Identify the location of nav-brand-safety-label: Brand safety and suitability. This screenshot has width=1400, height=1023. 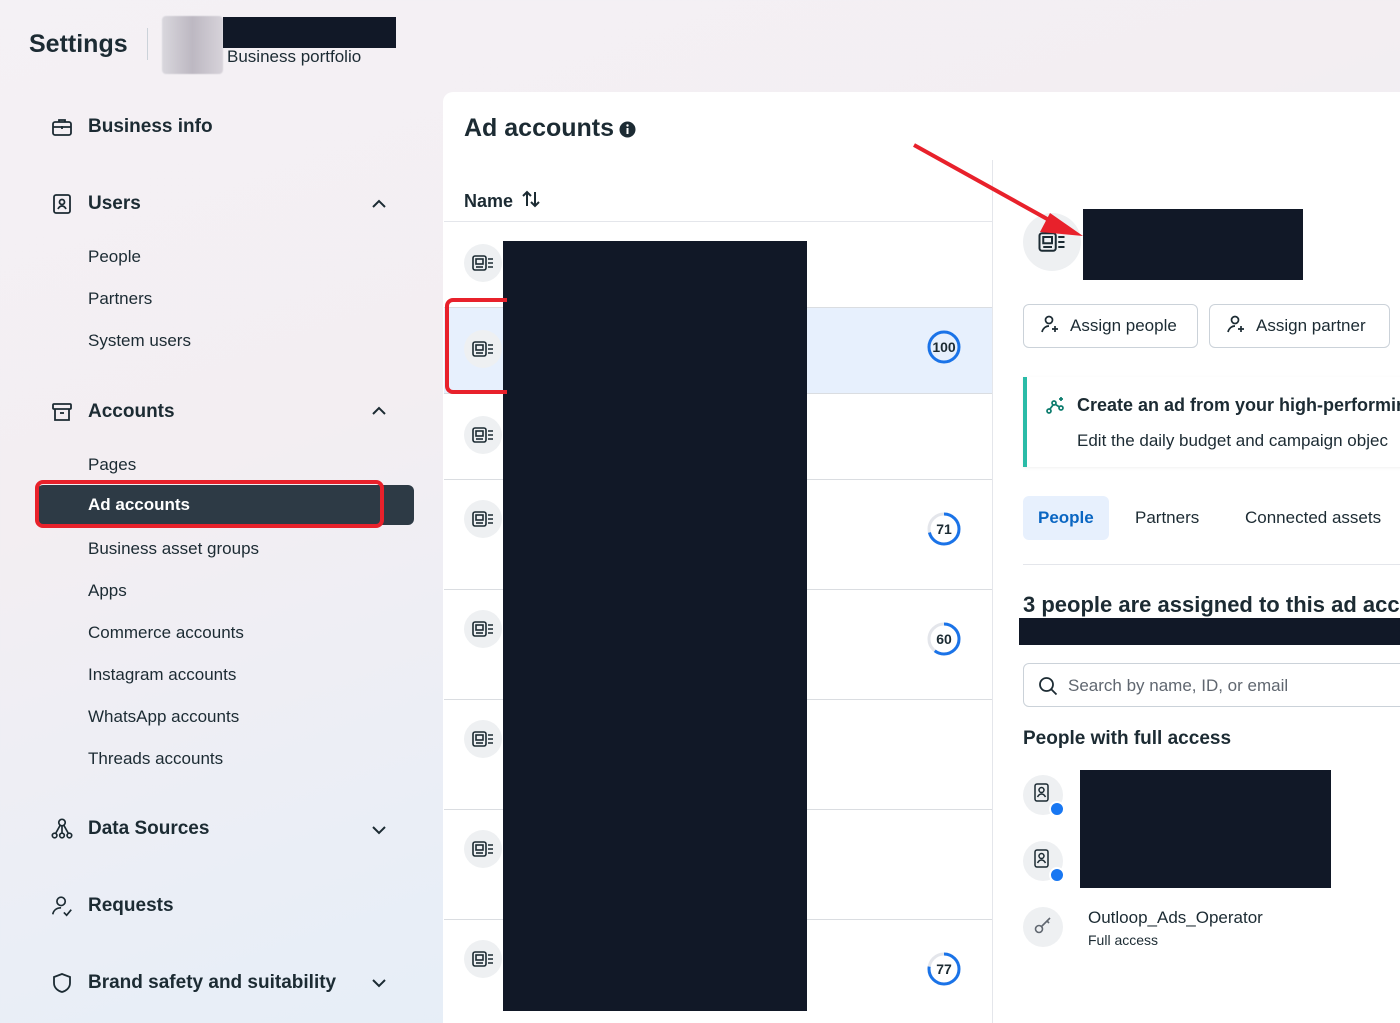
(212, 982).